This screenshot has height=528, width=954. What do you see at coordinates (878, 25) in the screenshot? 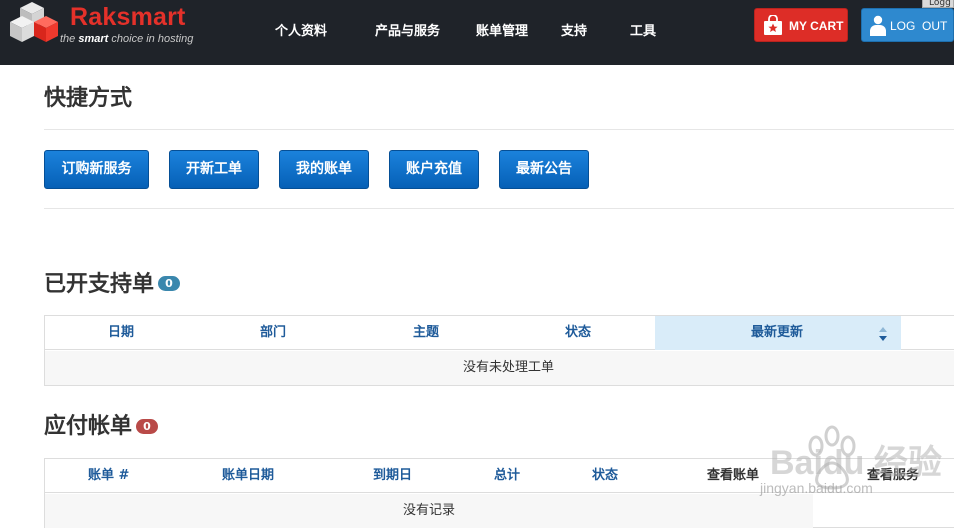
I see `user-icon` at bounding box center [878, 25].